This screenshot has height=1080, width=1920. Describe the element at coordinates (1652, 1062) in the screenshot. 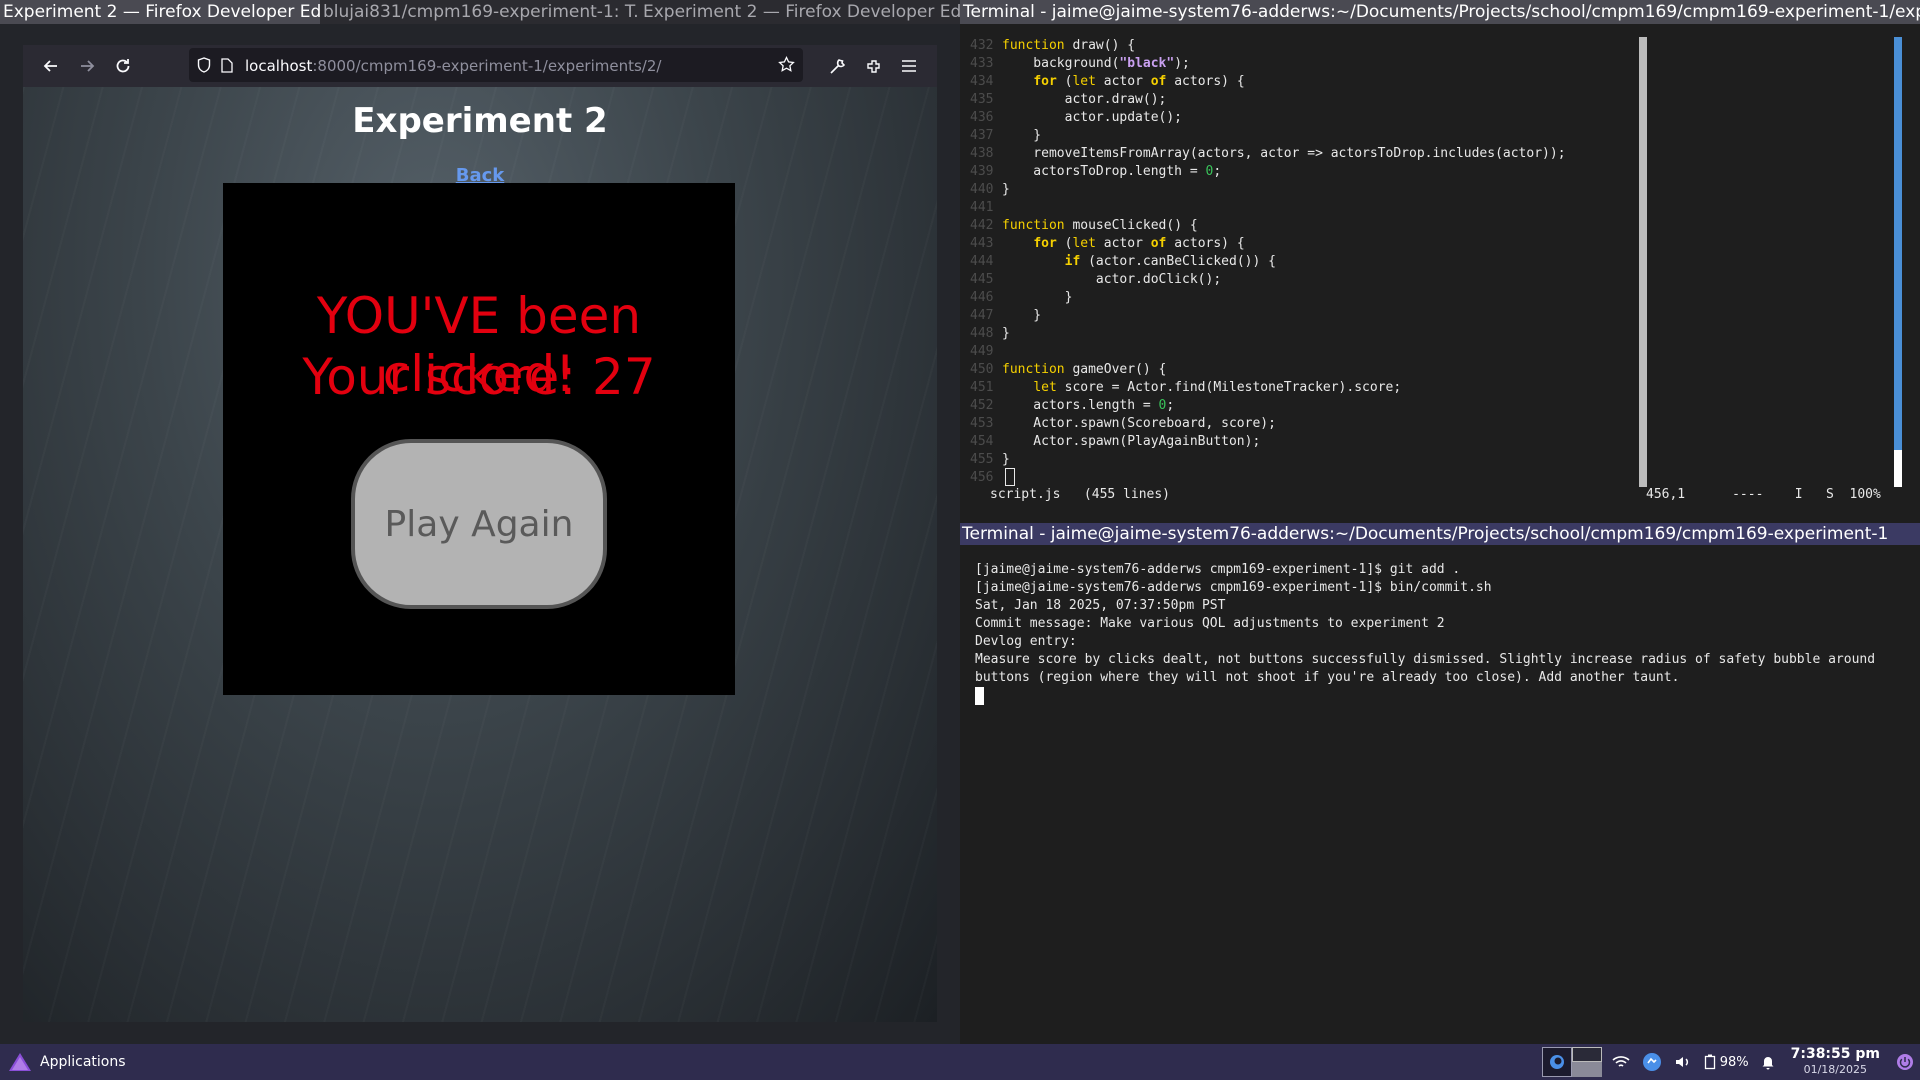

I see `update-icon` at that location.